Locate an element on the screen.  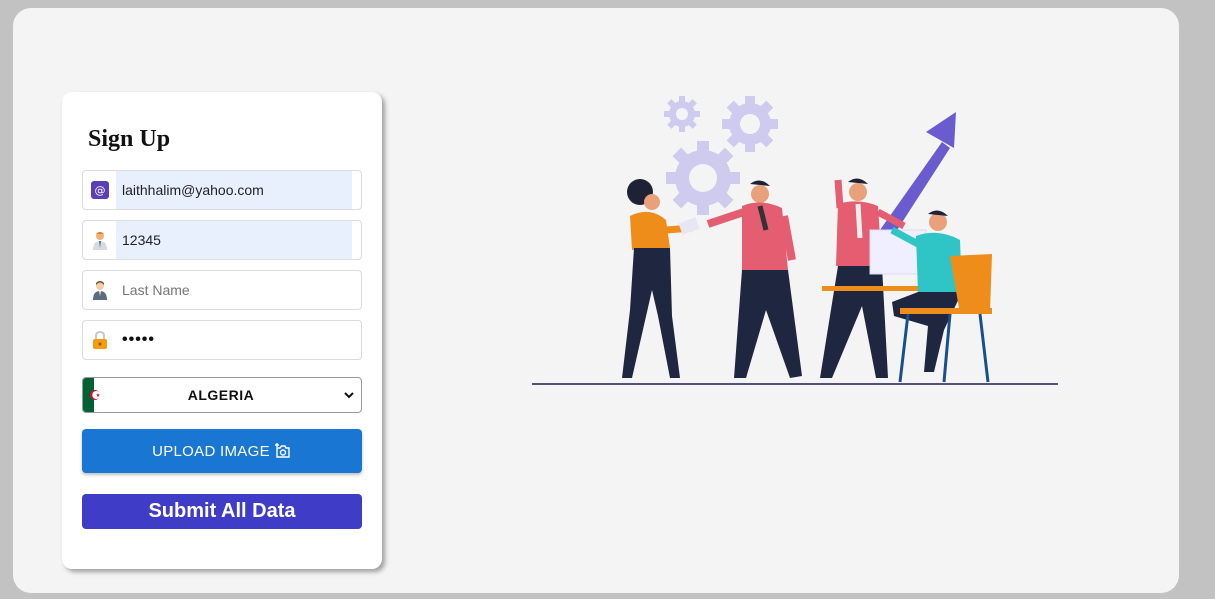
algeria-flag-icon is located at coordinates (94, 395).